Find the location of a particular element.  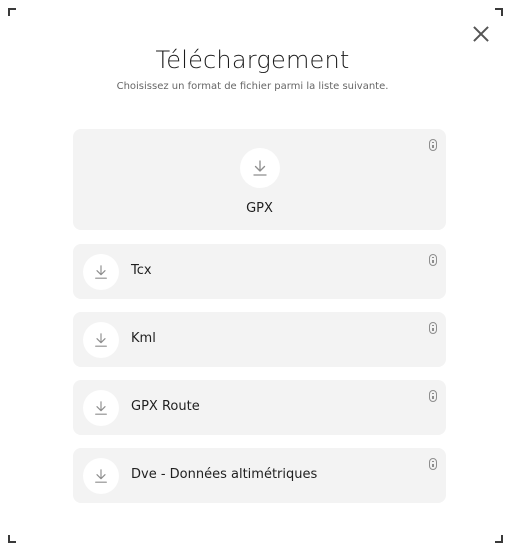

format-option-dve: Dve - Données altimétriques is located at coordinates (259, 475).